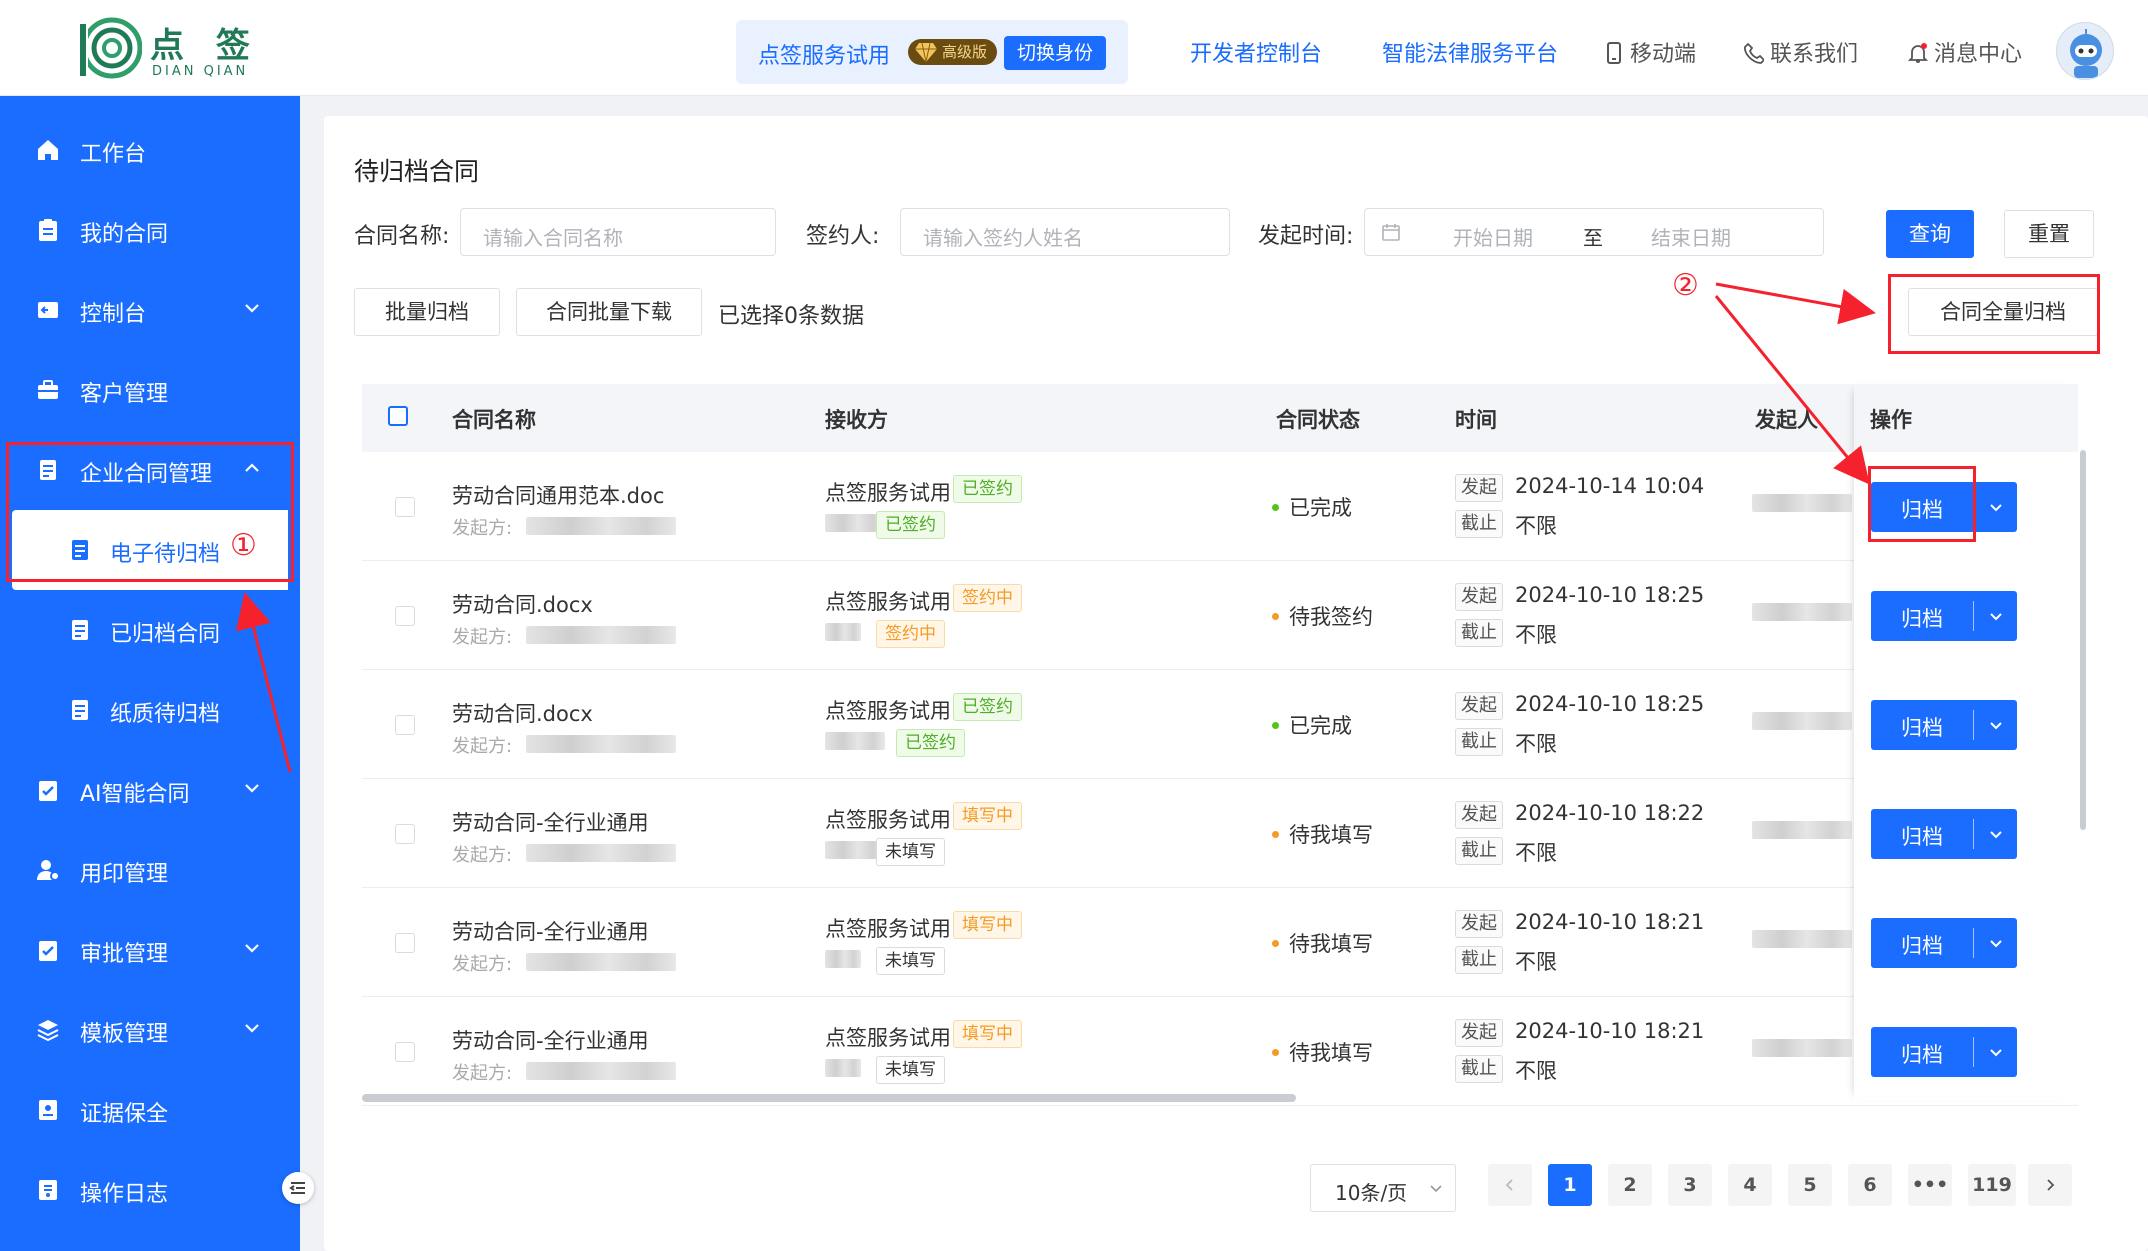 This screenshot has height=1251, width=2148. What do you see at coordinates (1614, 53) in the screenshot?
I see `mobile-icon` at bounding box center [1614, 53].